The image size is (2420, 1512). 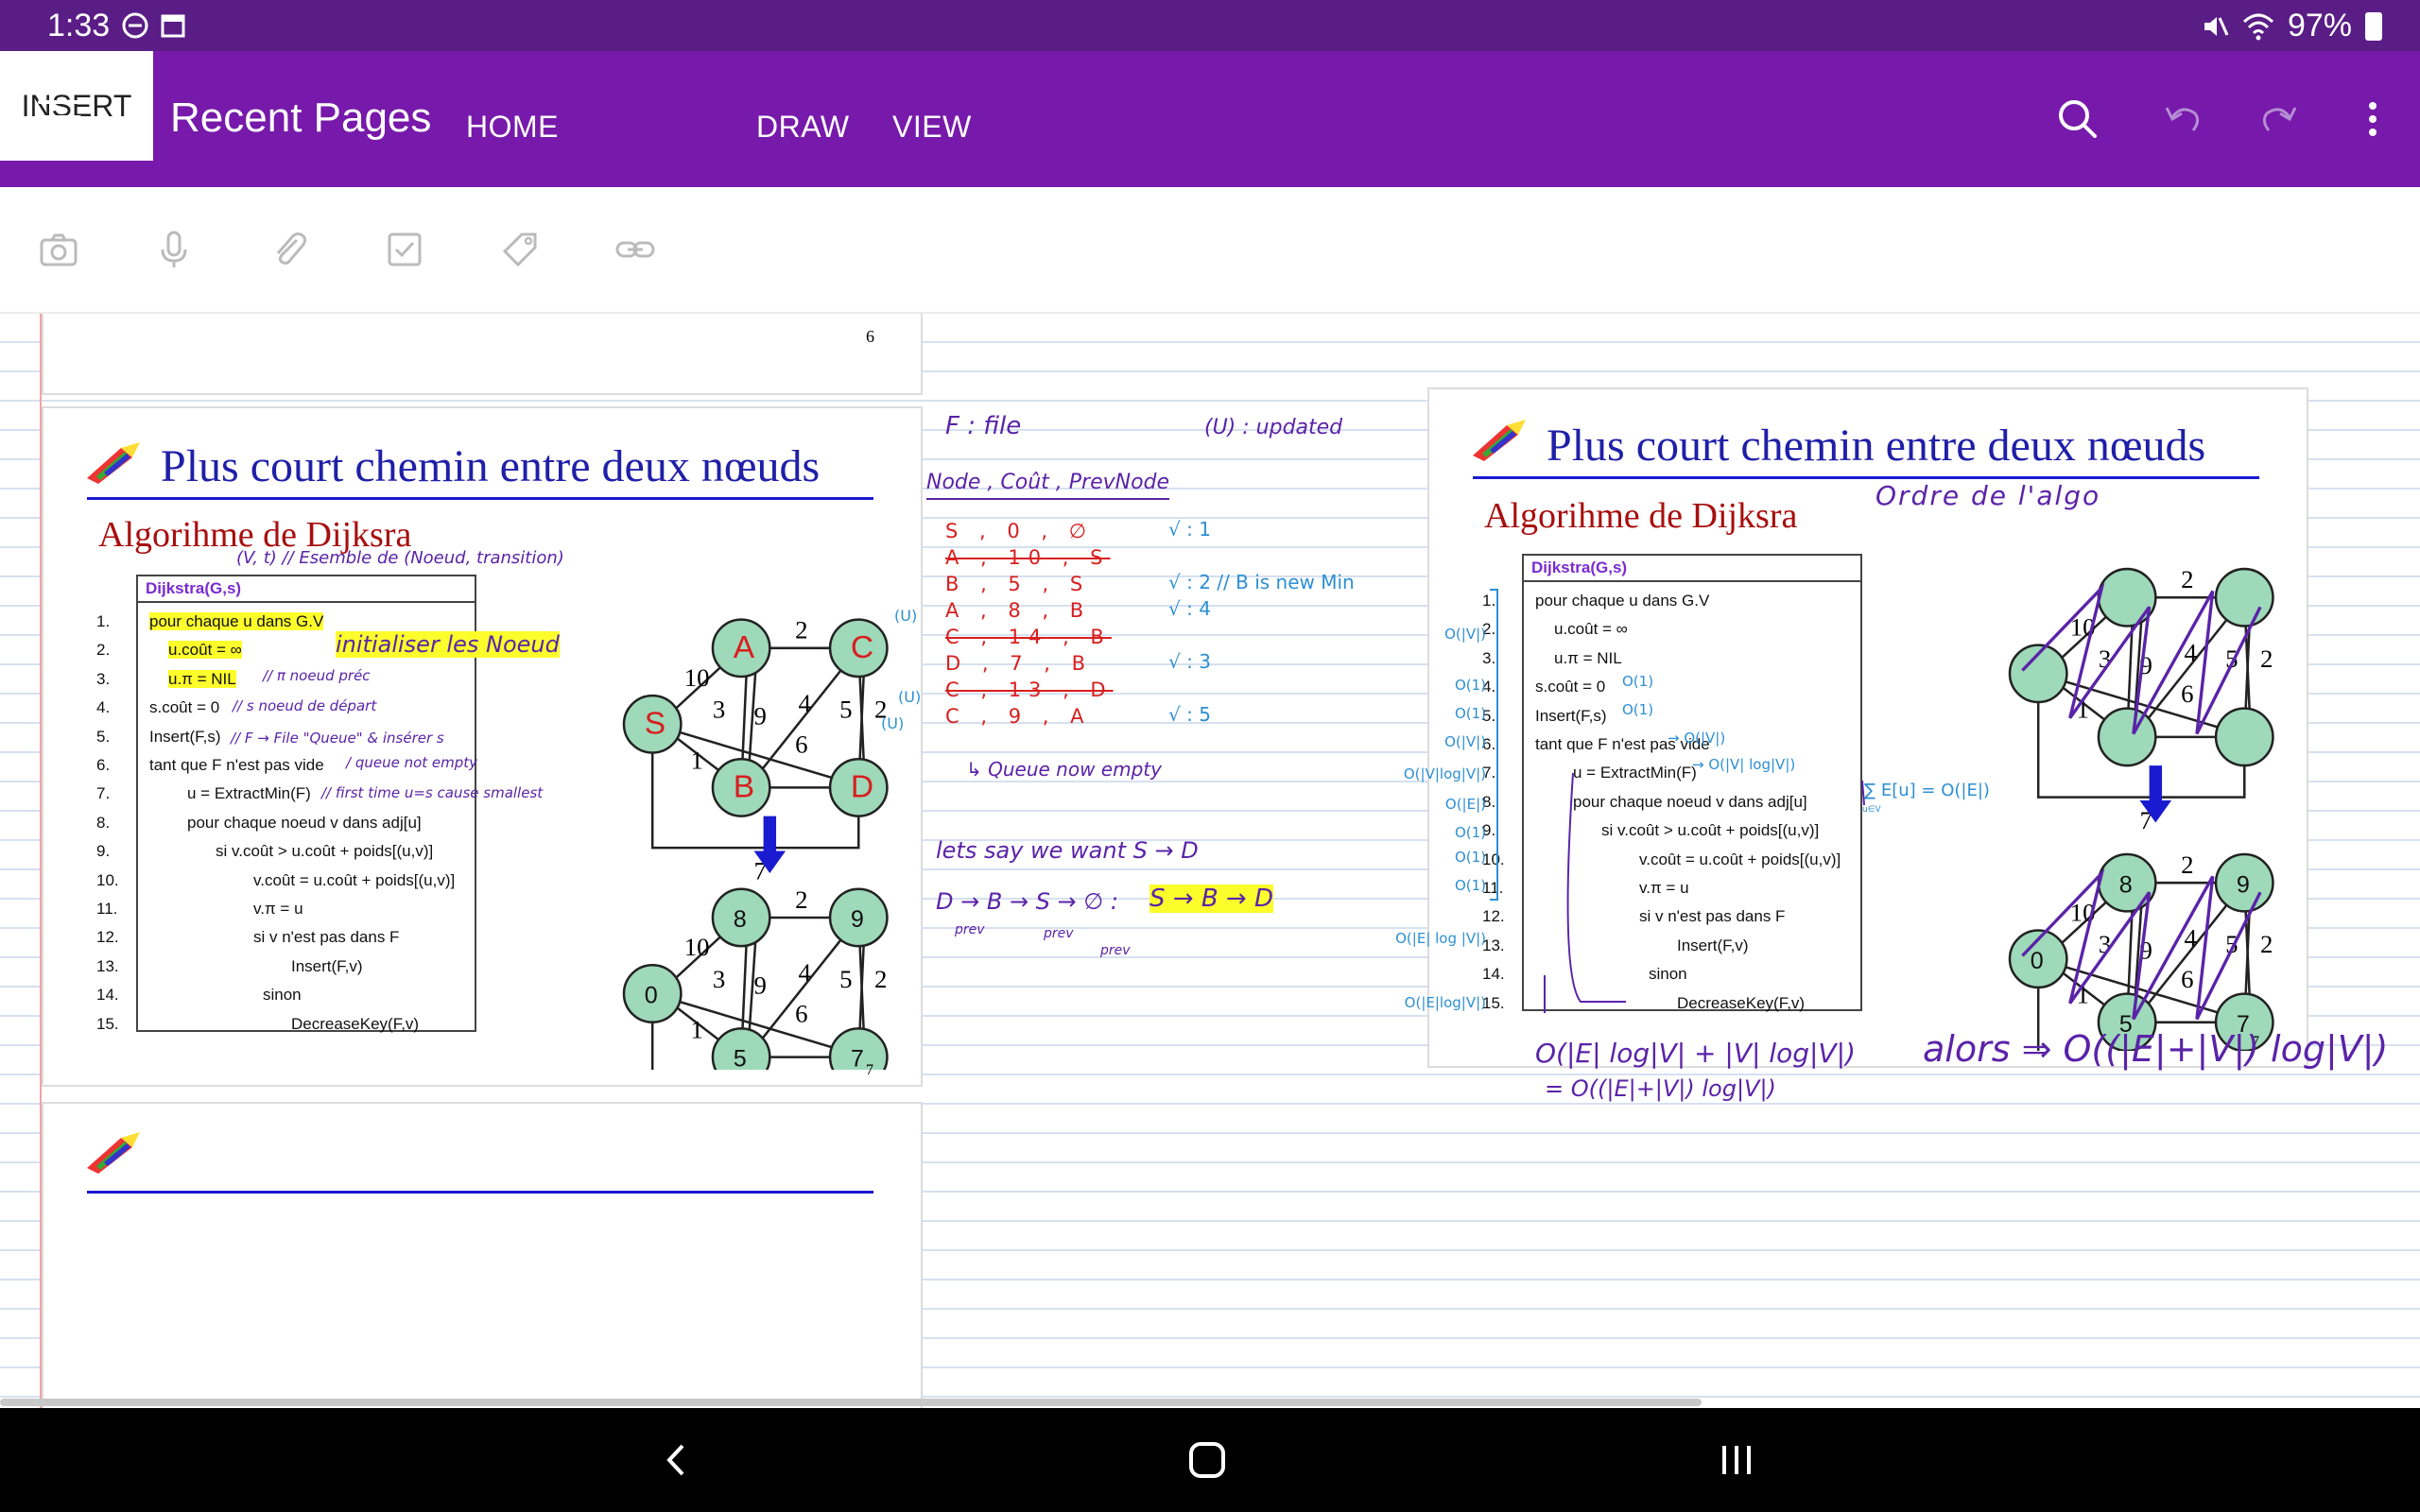 What do you see at coordinates (2373, 119) in the screenshot?
I see `more-icon` at bounding box center [2373, 119].